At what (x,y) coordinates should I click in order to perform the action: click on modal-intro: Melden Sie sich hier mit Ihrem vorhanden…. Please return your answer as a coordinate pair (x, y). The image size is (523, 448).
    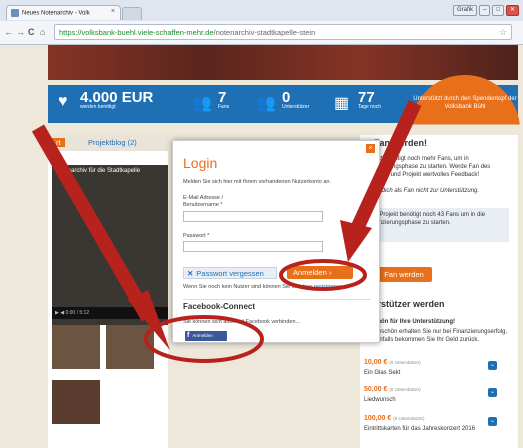
    Looking at the image, I should click on (257, 182).